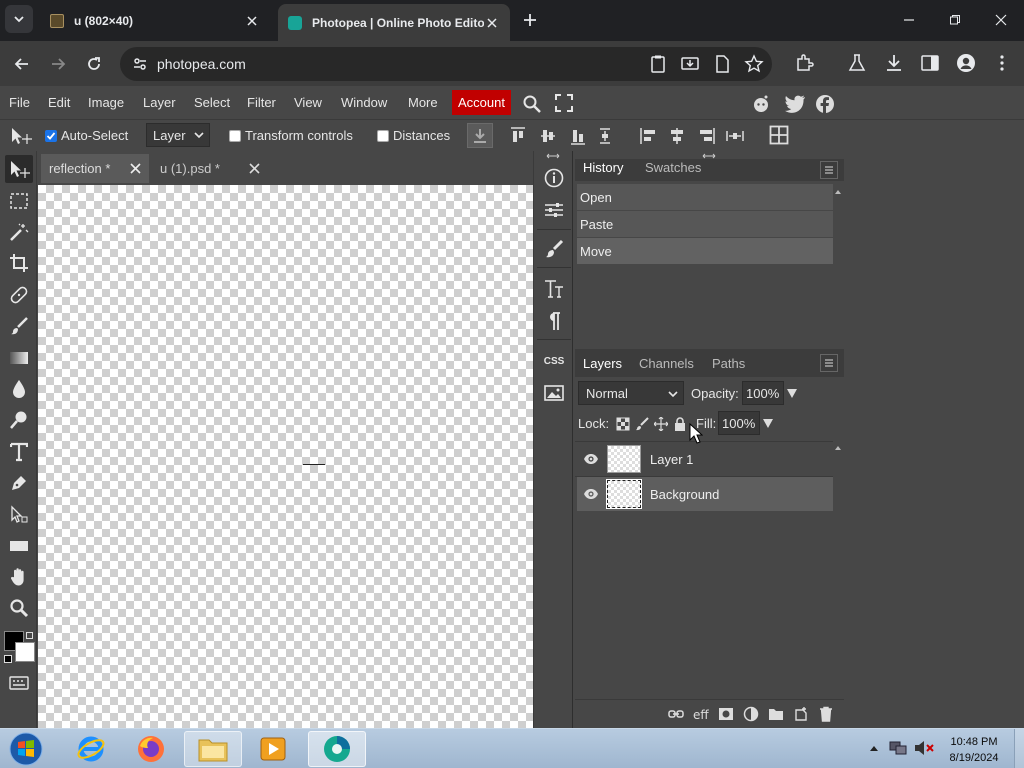  What do you see at coordinates (554, 393) in the screenshot?
I see `image-panel-button` at bounding box center [554, 393].